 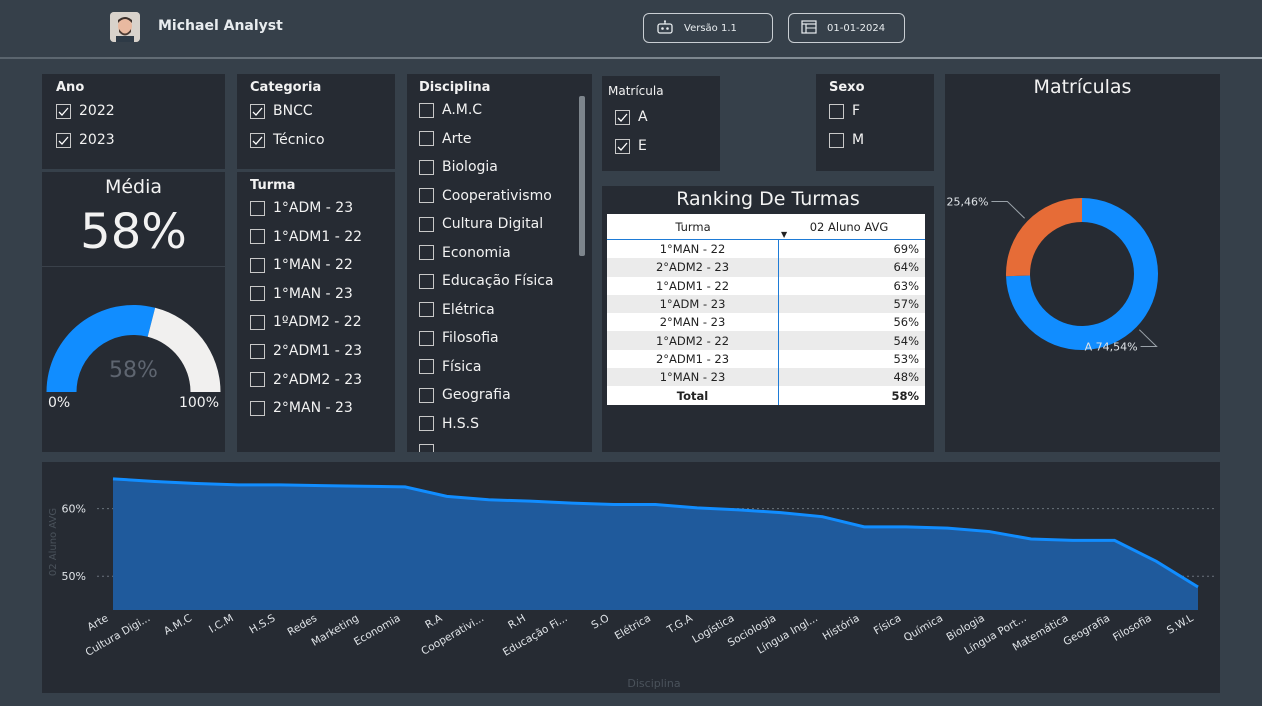 What do you see at coordinates (301, 265) in the screenshot?
I see `slicer-item: 1°MAN - 22` at bounding box center [301, 265].